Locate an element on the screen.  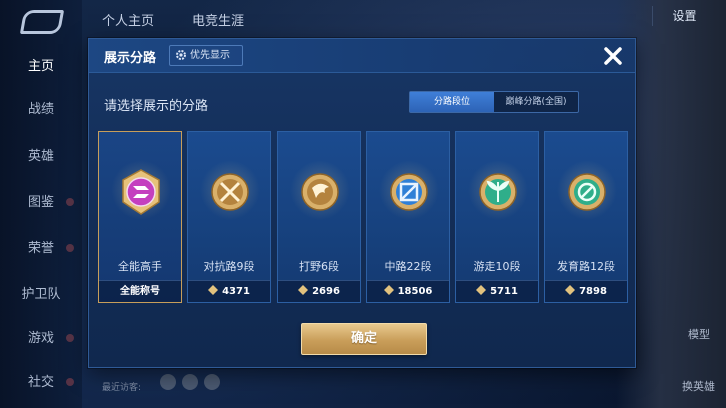
priority-display-label: 优先显示 is located at coordinates (210, 55).